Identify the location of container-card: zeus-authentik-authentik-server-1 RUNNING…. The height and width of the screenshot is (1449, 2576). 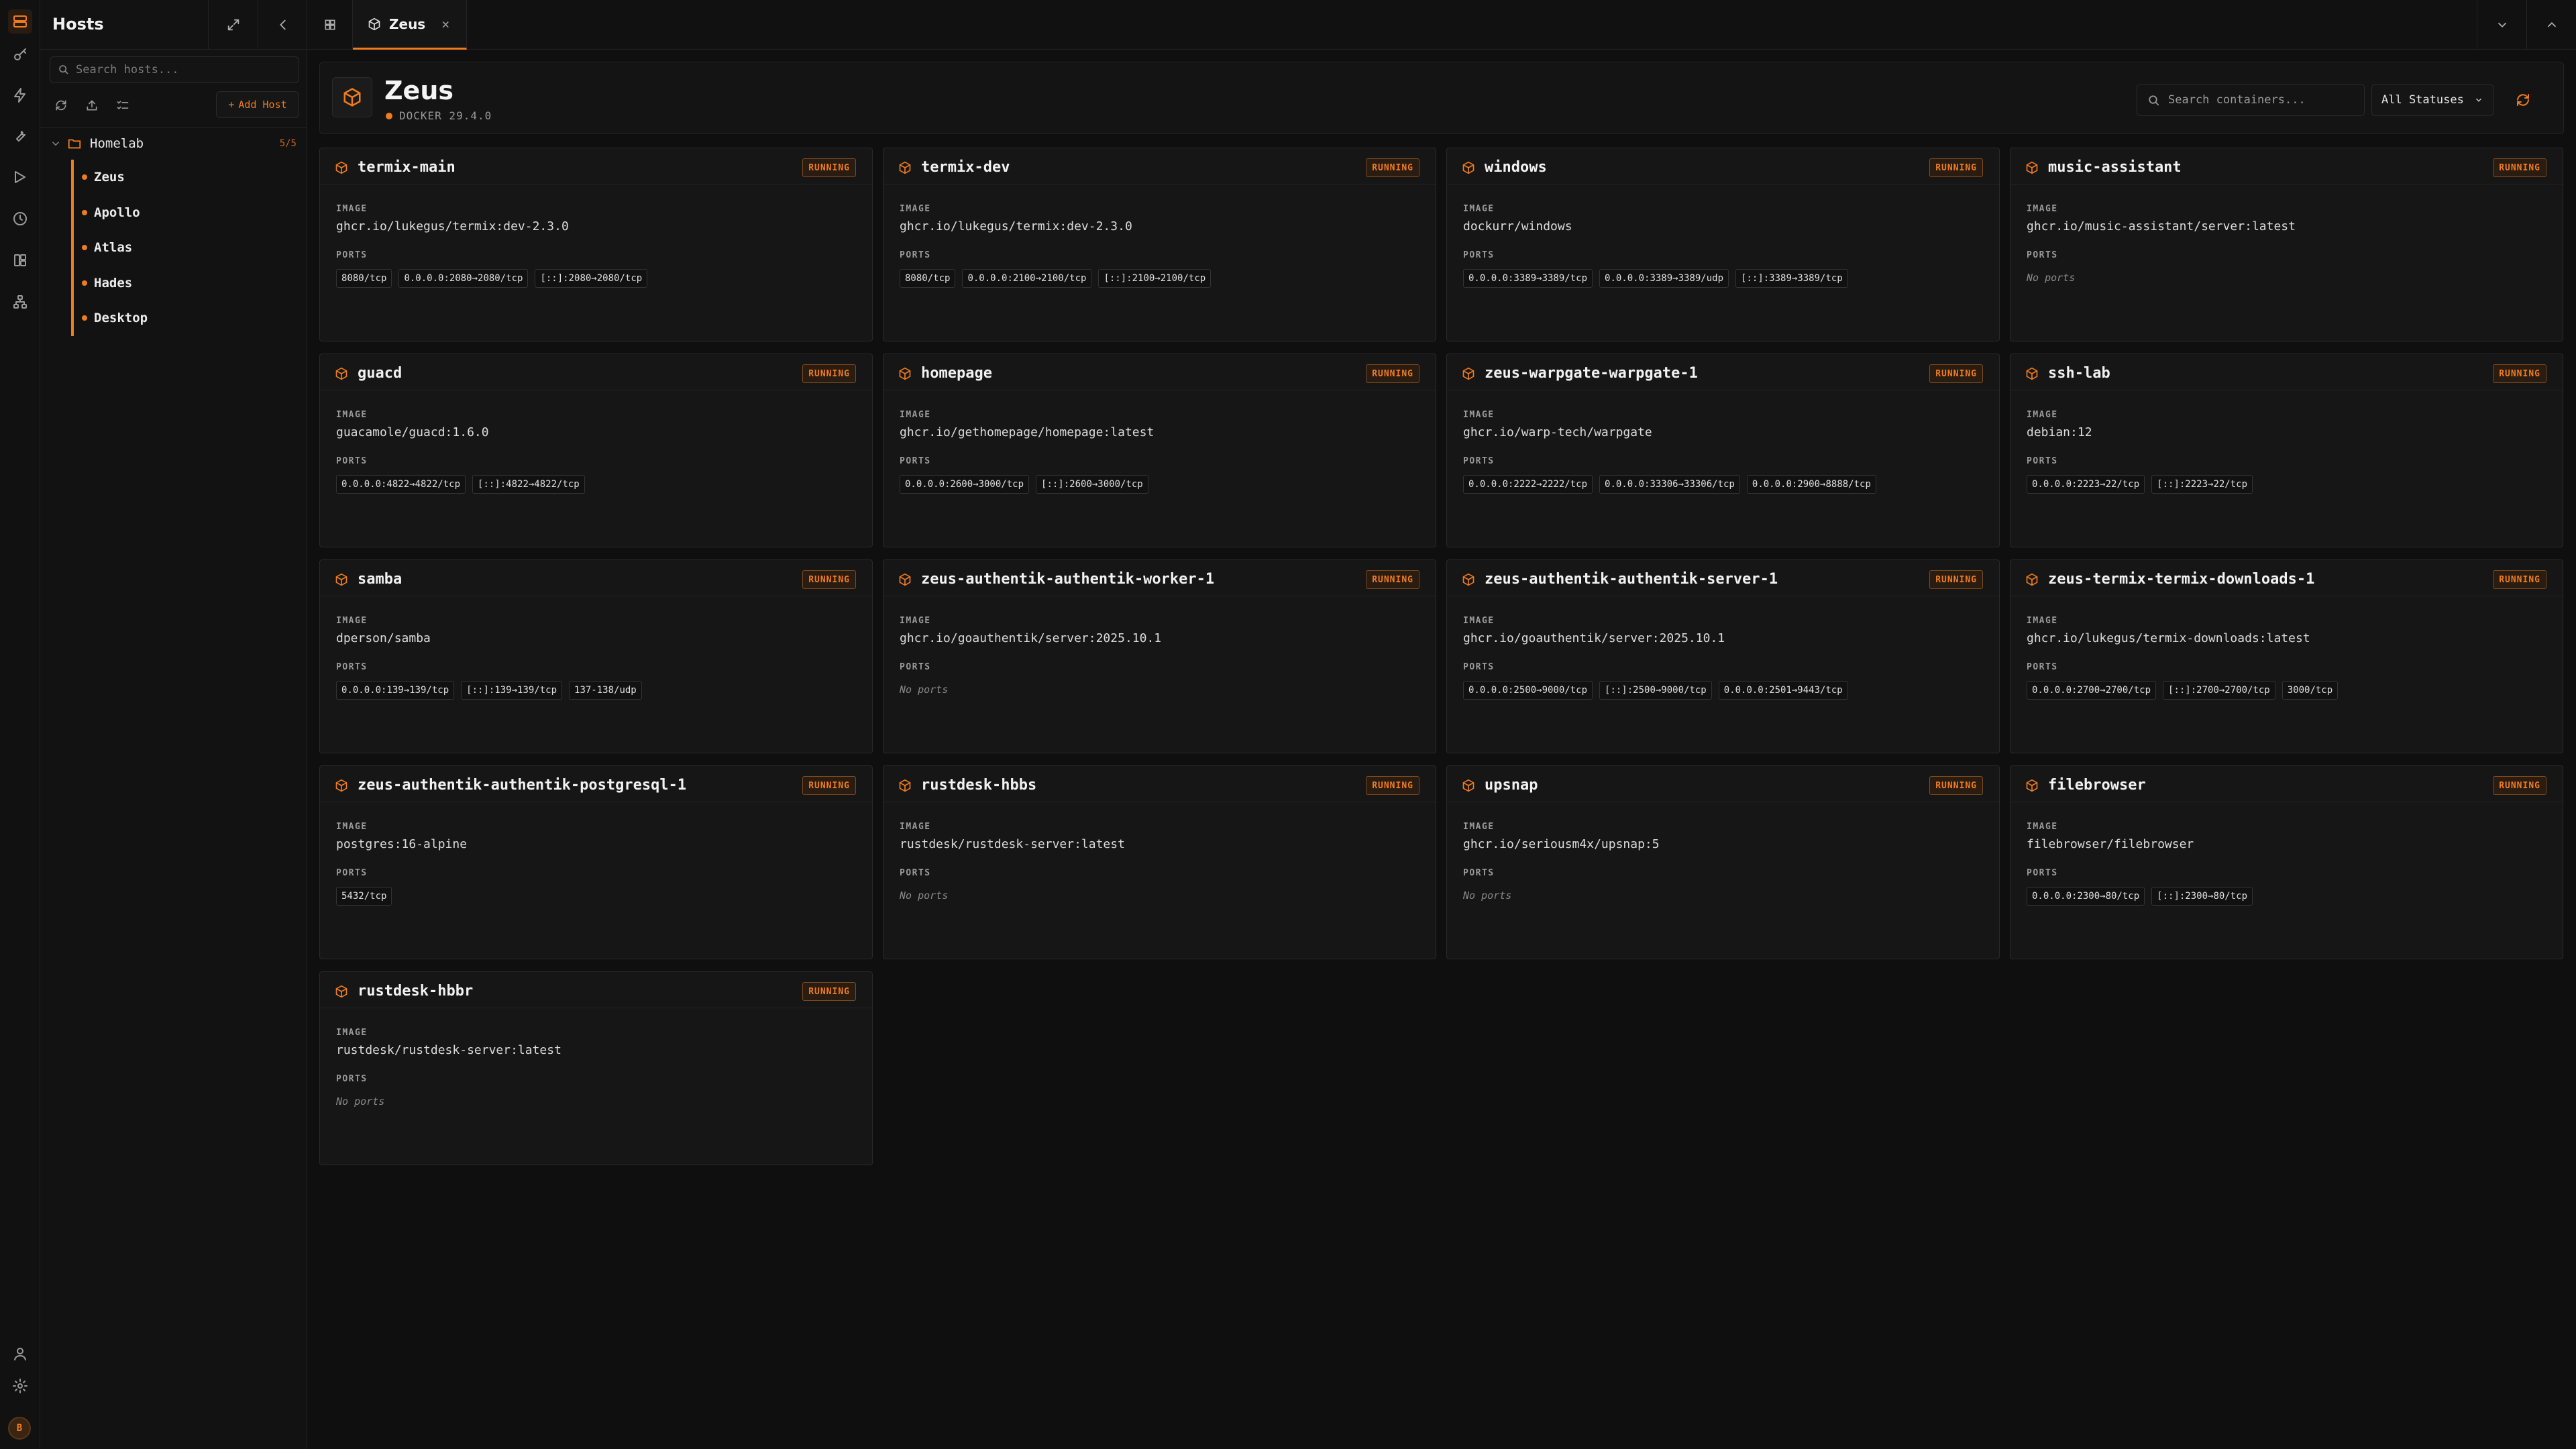
(1723, 656).